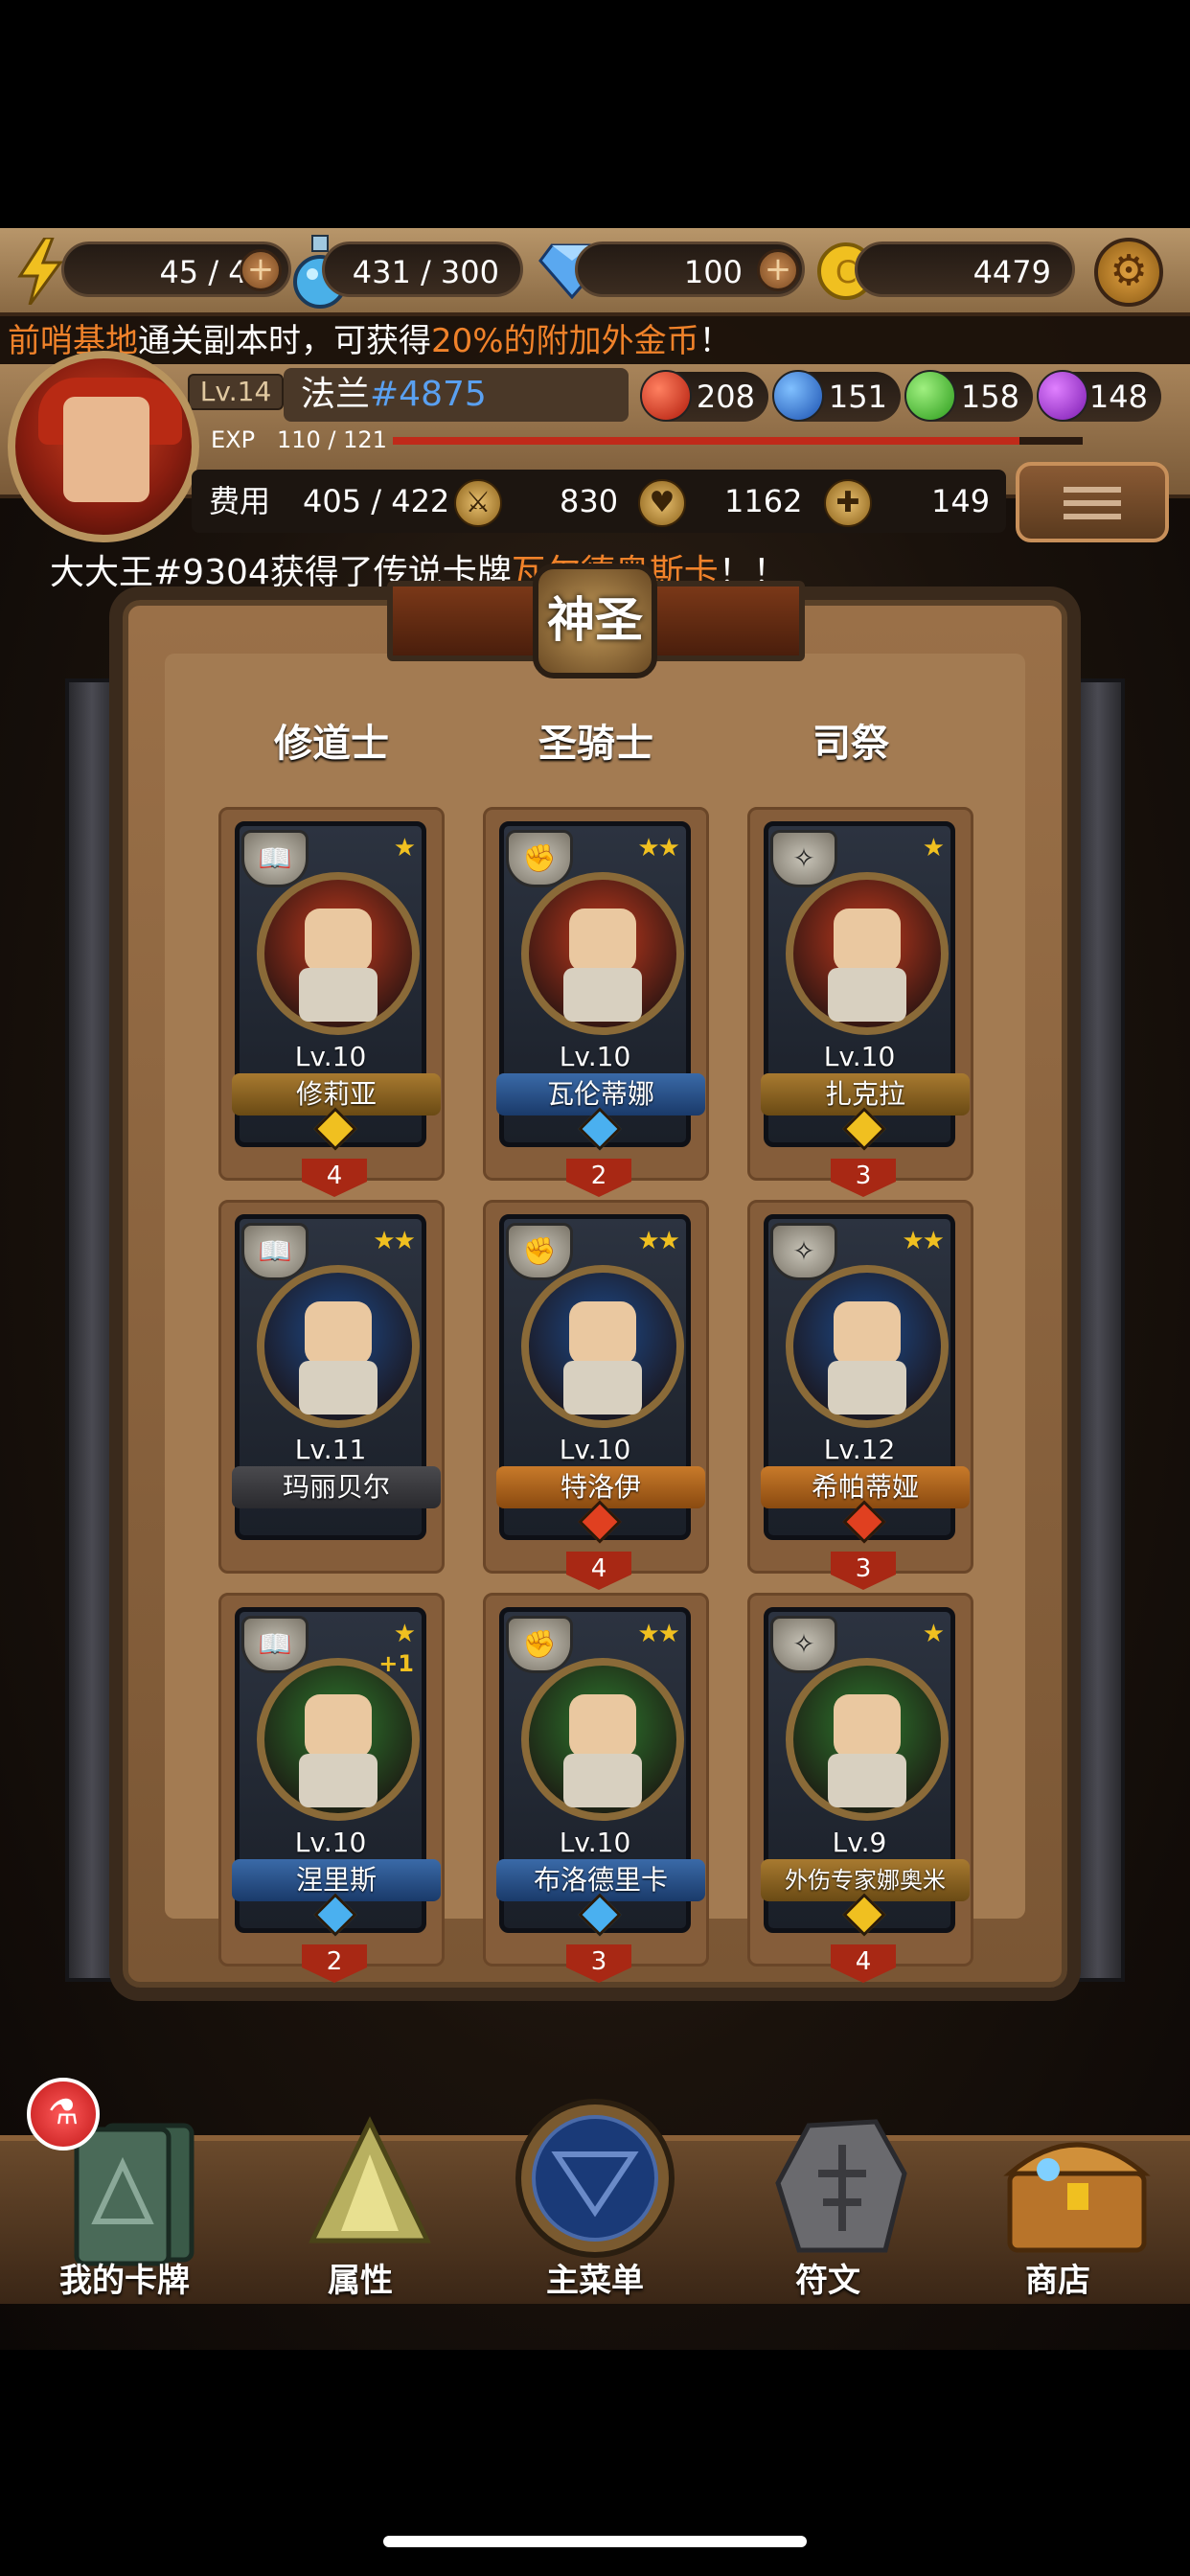 The width and height of the screenshot is (1190, 2576). I want to click on attack-value: 830, so click(590, 501).